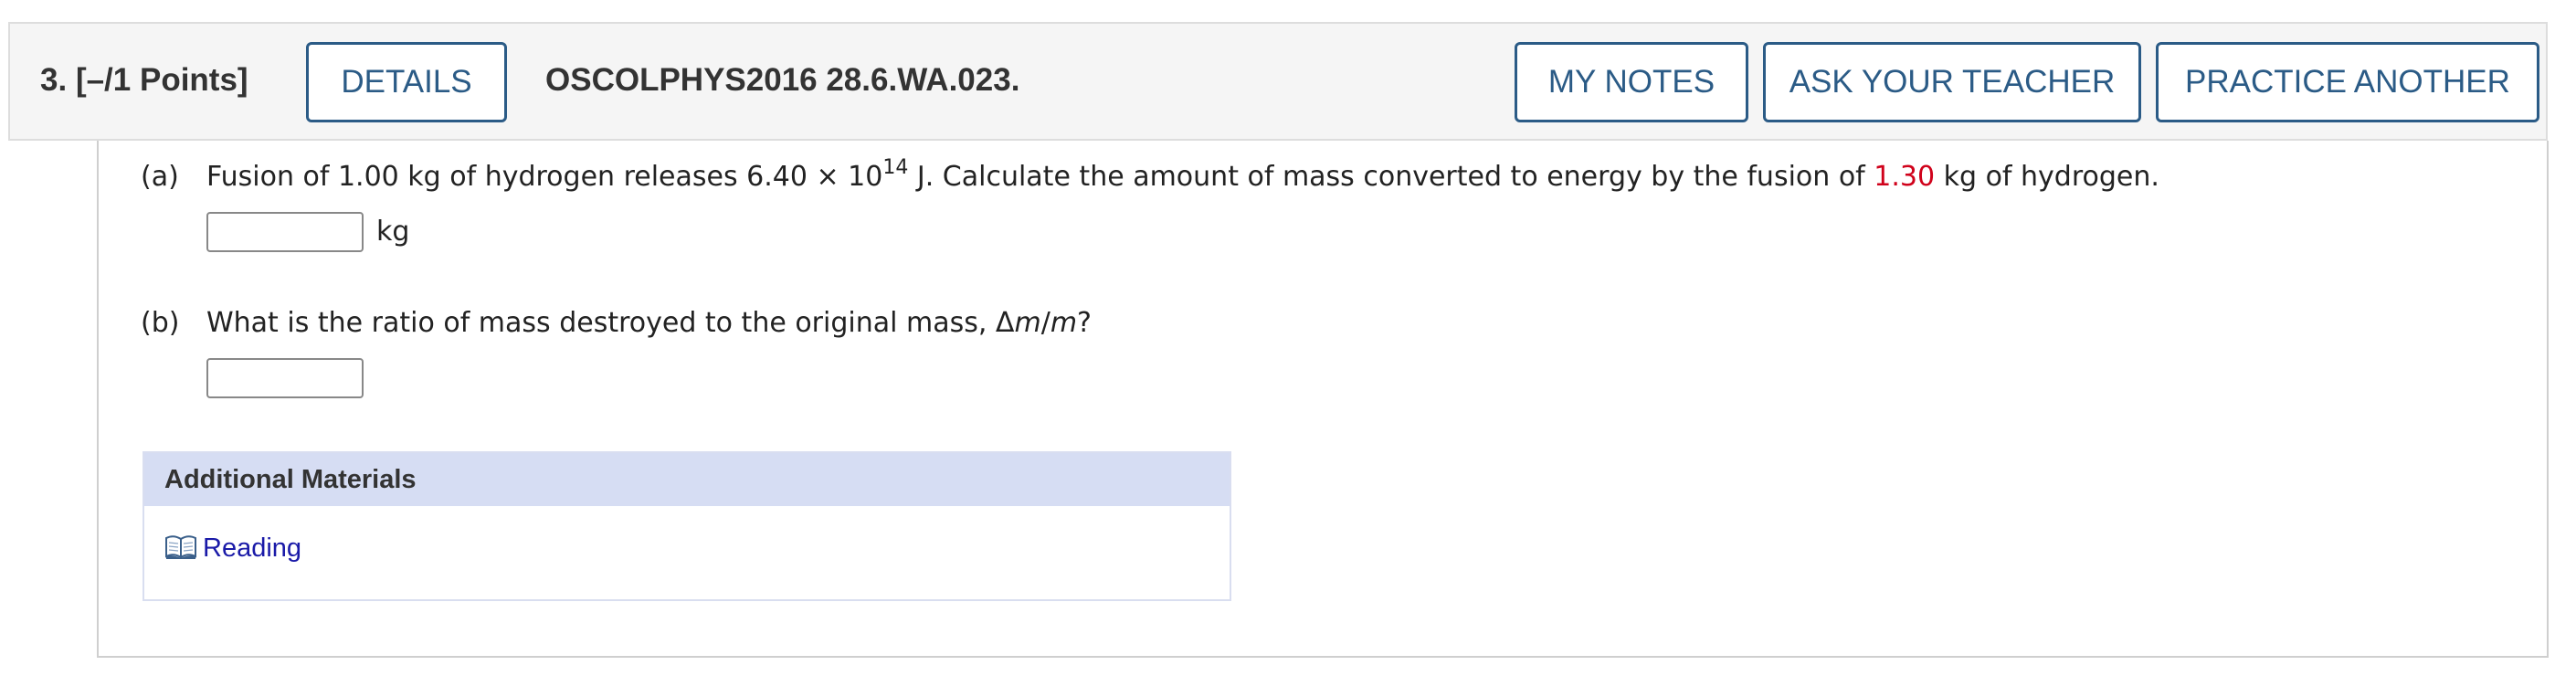 The width and height of the screenshot is (2576, 697). Describe the element at coordinates (782, 80) in the screenshot. I see `question-code: OSCOLPHYS2016 28.6.WA.023.` at that location.